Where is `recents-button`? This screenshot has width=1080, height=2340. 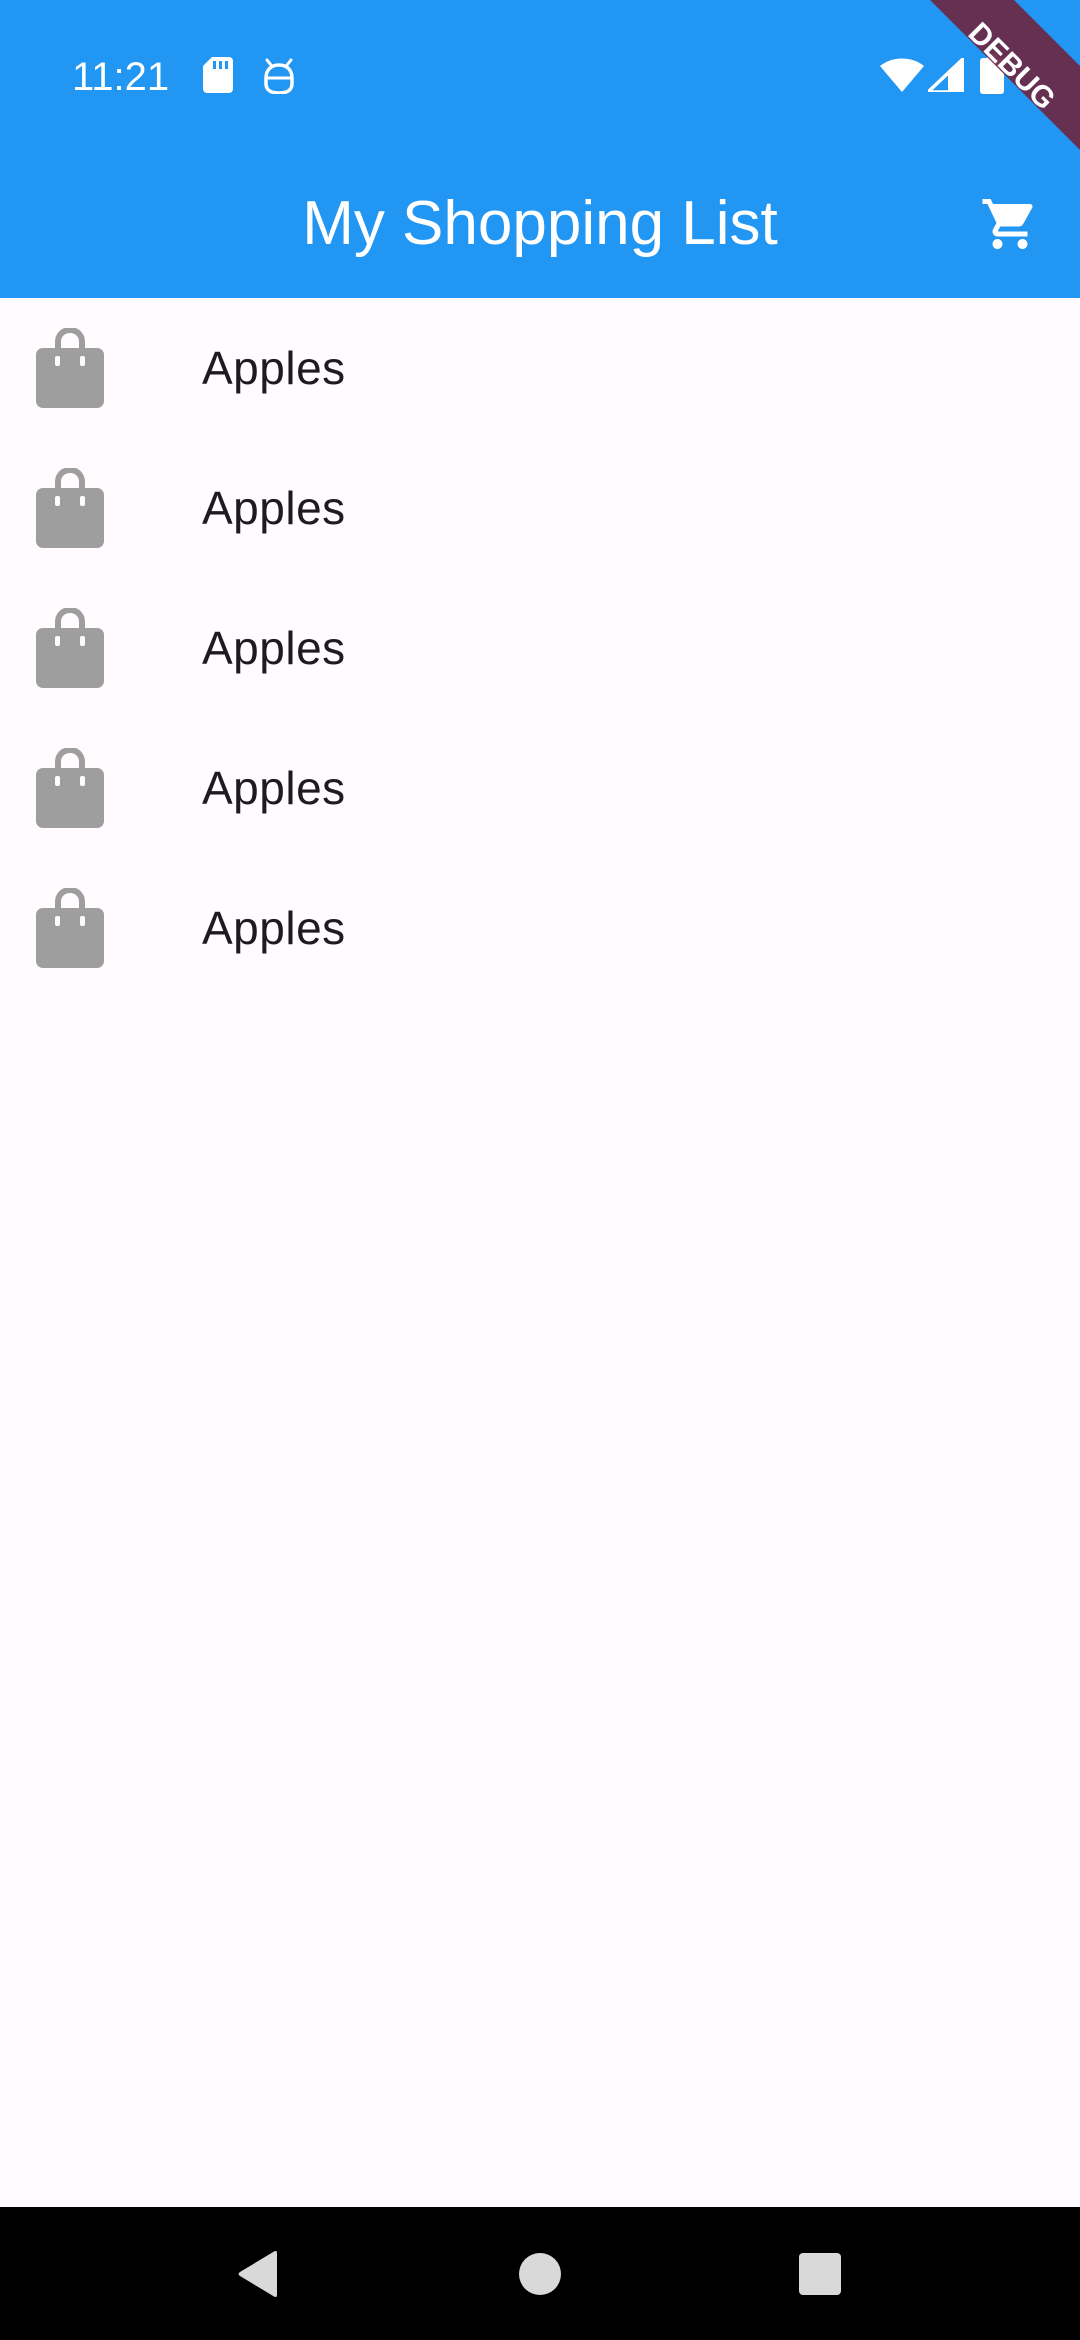
recents-button is located at coordinates (820, 2273).